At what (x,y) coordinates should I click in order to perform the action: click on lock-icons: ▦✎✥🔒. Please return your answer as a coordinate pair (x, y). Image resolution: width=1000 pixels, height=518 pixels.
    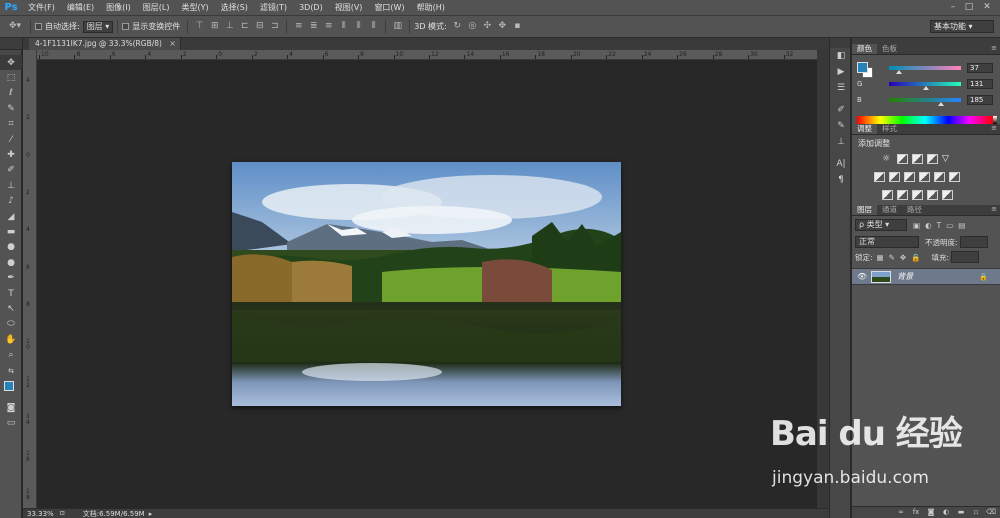
    Looking at the image, I should click on (901, 257).